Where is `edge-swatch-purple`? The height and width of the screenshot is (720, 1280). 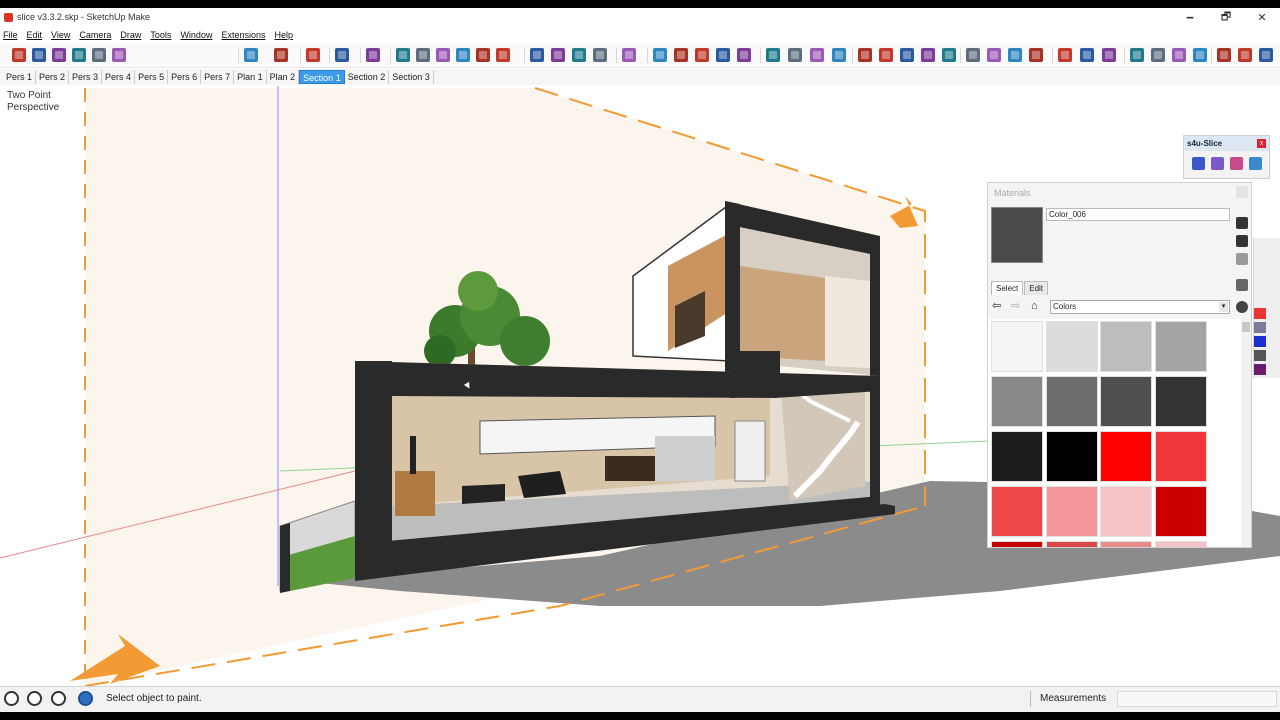 edge-swatch-purple is located at coordinates (1260, 369).